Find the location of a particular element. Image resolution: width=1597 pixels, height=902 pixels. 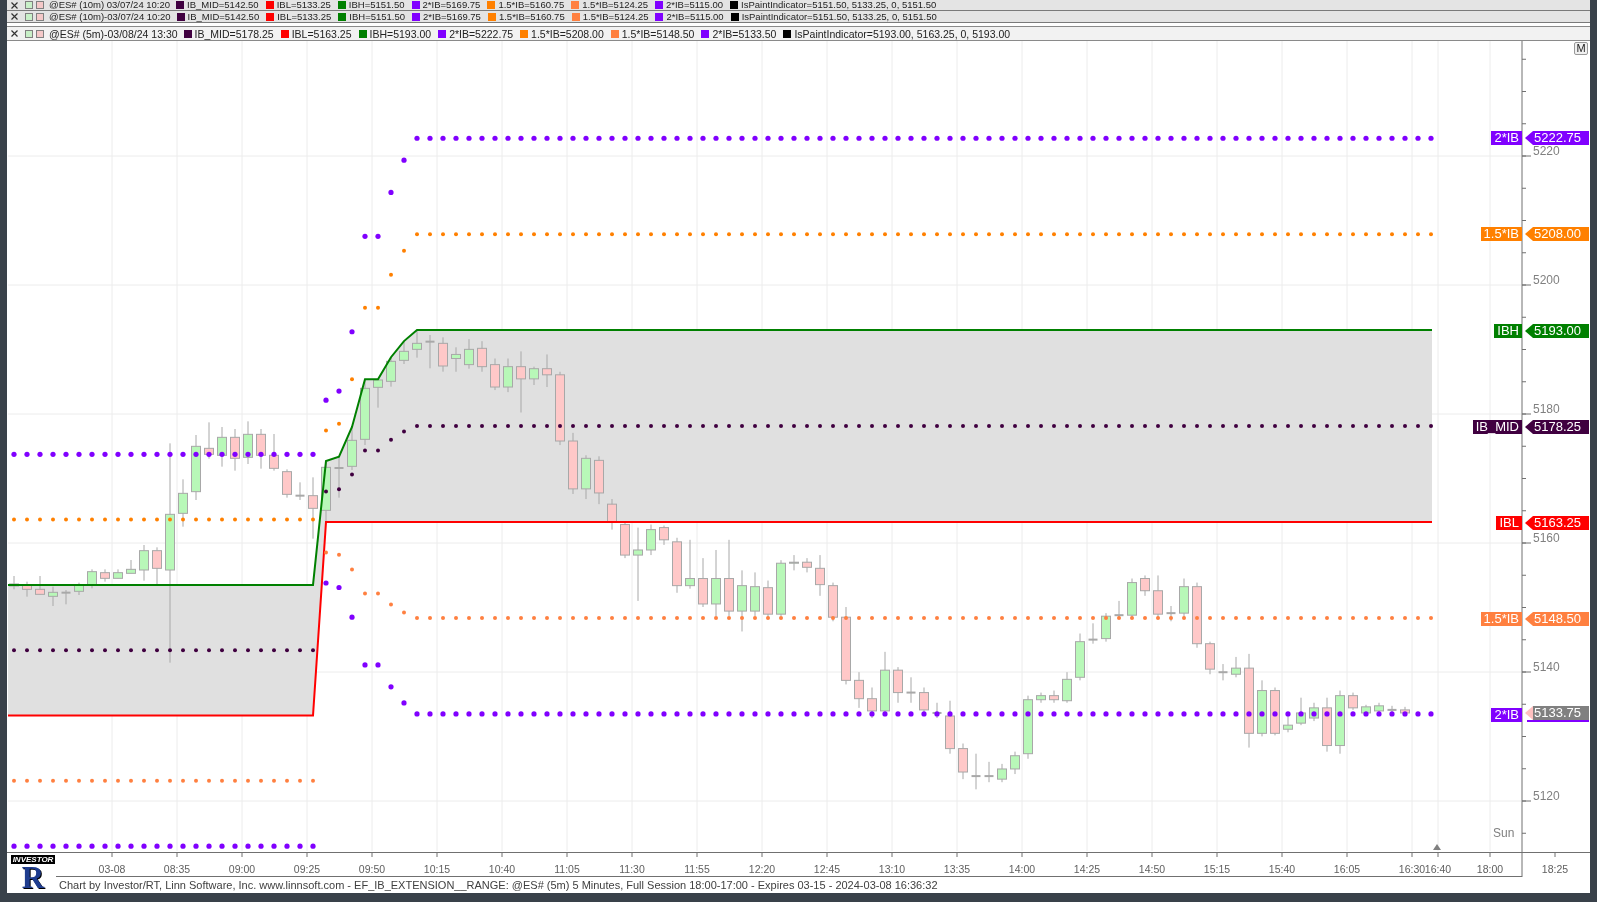

time-label: 13:35 is located at coordinates (957, 869).